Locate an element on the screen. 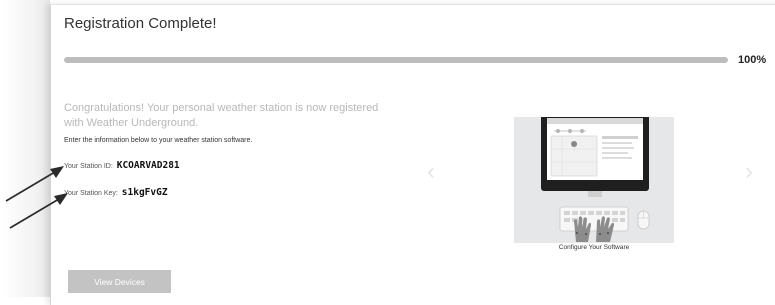 The height and width of the screenshot is (305, 775). view-devices-button: View Devices is located at coordinates (119, 281).